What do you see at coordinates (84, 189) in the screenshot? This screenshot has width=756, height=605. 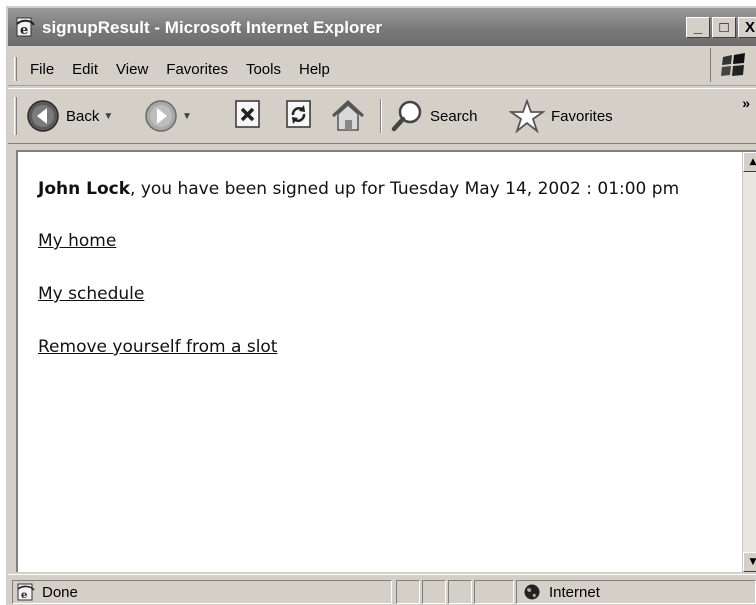 I see `user-name: John Lock` at bounding box center [84, 189].